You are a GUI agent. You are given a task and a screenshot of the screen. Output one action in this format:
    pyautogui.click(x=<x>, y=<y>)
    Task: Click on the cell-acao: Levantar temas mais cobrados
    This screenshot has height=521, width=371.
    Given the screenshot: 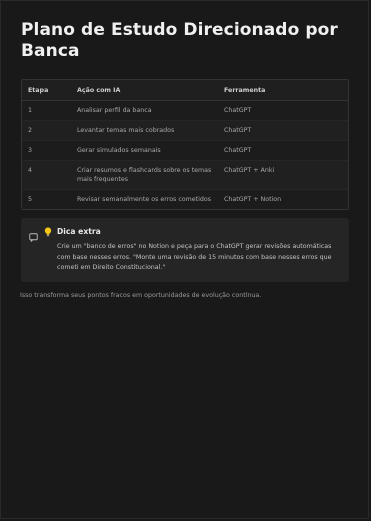 What is the action you would take?
    pyautogui.click(x=144, y=130)
    